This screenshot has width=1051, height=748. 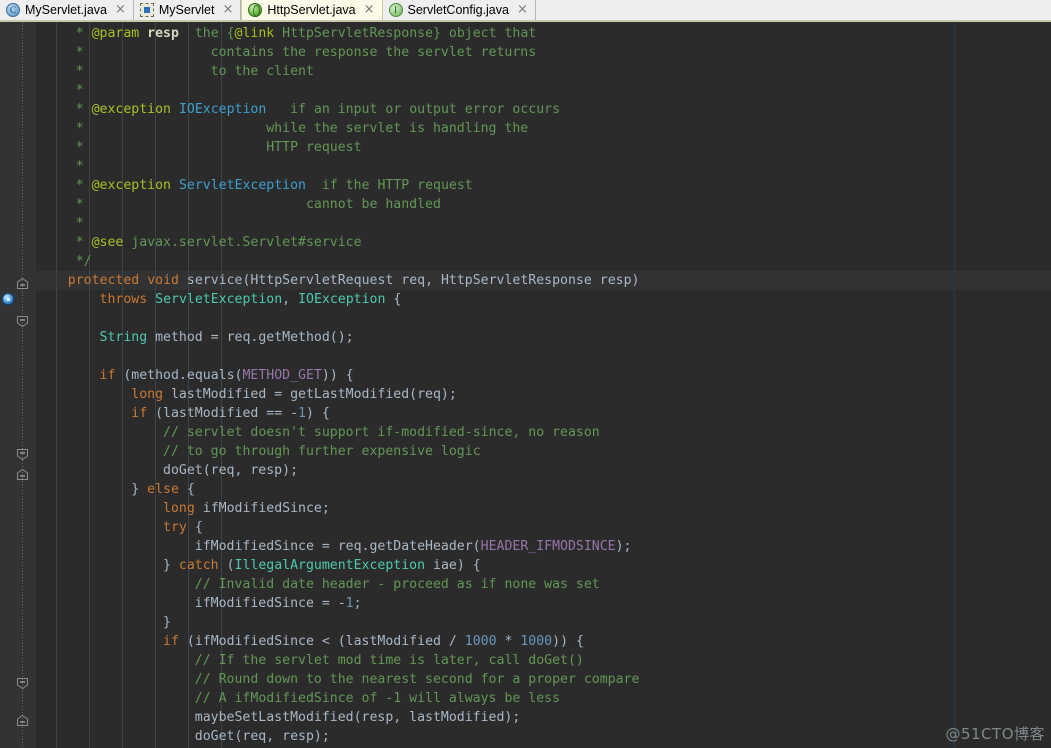 I want to click on code-line: * to the client, so click(x=543, y=71).